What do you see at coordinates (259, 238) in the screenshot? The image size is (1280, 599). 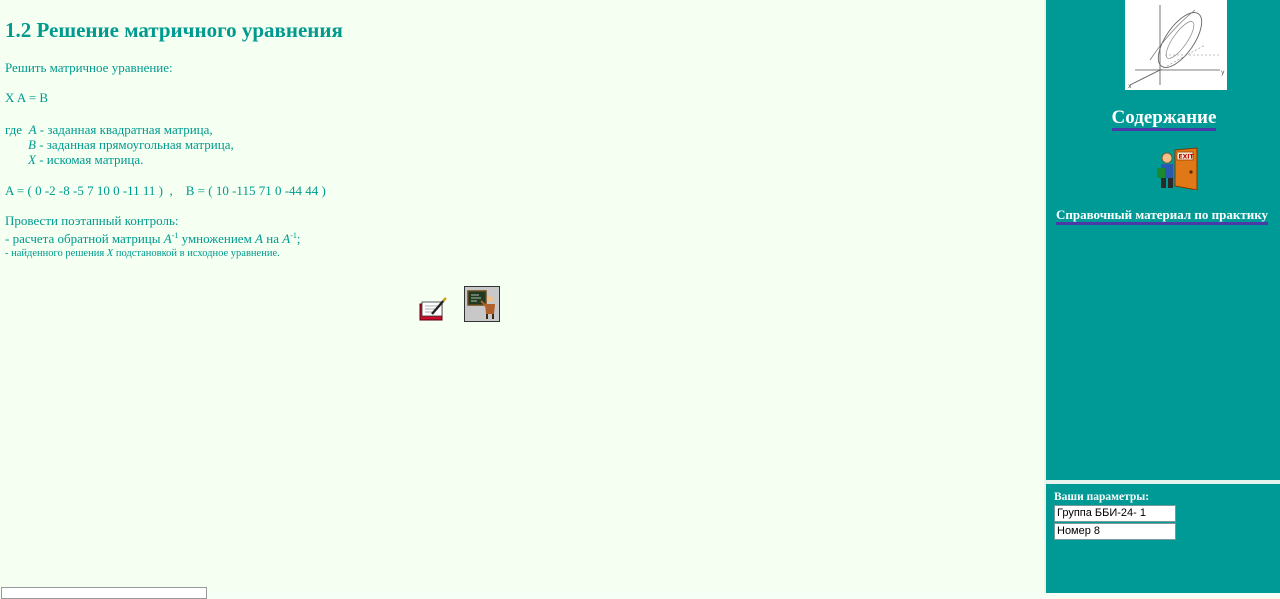 I see `control-1-var-a2: A` at bounding box center [259, 238].